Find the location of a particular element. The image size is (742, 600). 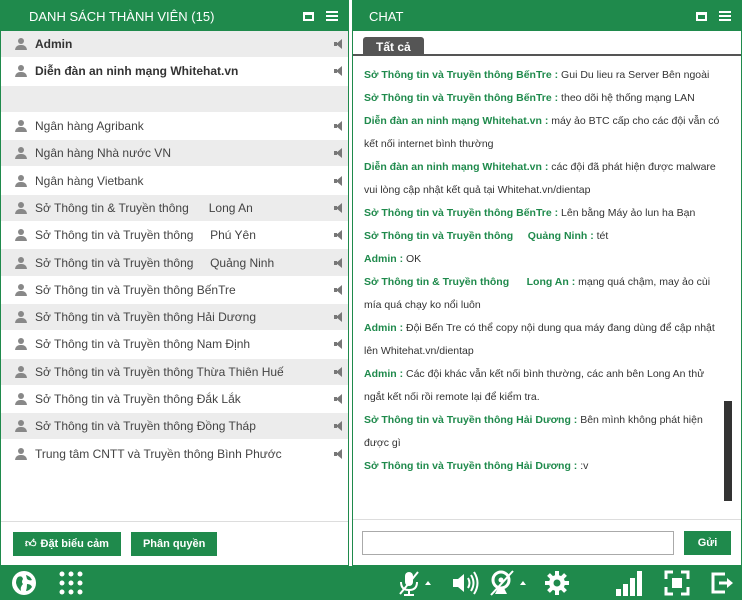

member-item: Diễn đàn an ninh mạng Whitehat.vn is located at coordinates (174, 72).